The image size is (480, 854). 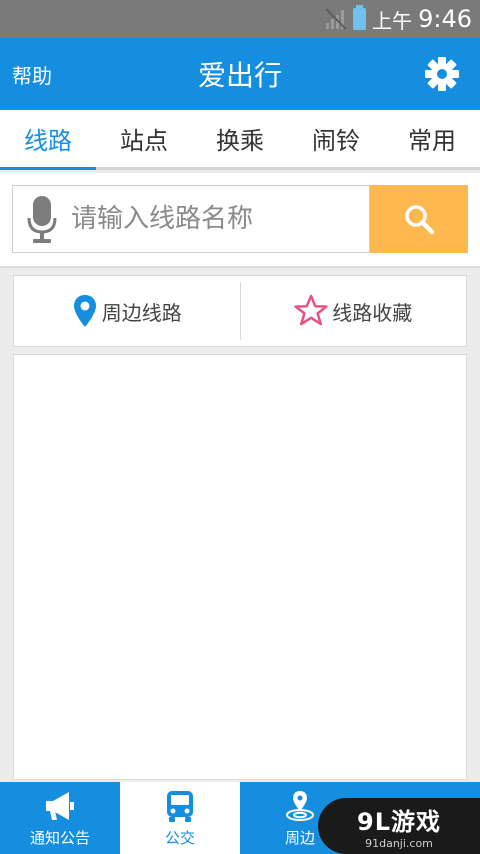 What do you see at coordinates (442, 74) in the screenshot?
I see `gear-icon` at bounding box center [442, 74].